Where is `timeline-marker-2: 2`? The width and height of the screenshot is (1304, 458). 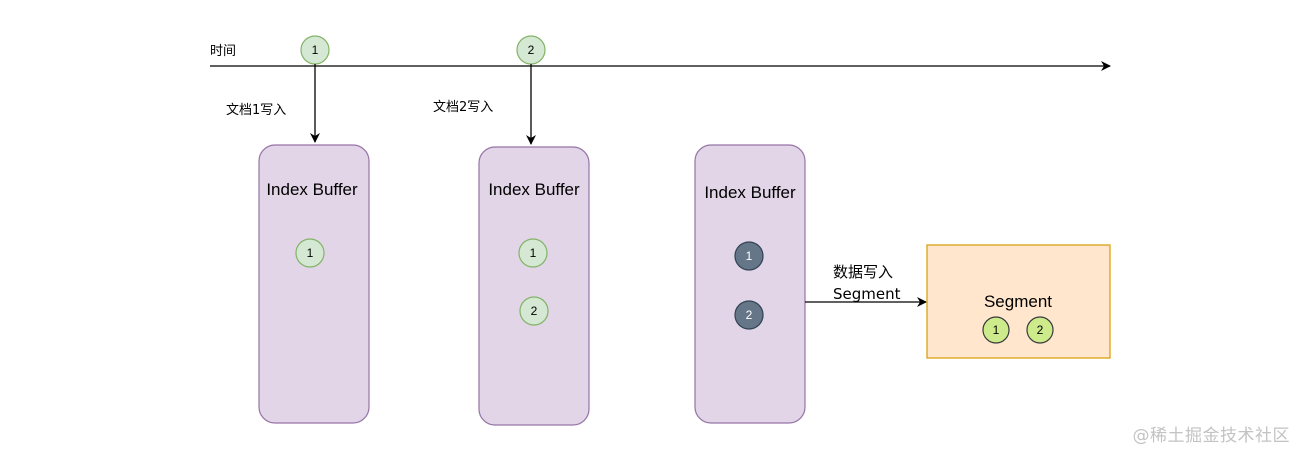 timeline-marker-2: 2 is located at coordinates (531, 50).